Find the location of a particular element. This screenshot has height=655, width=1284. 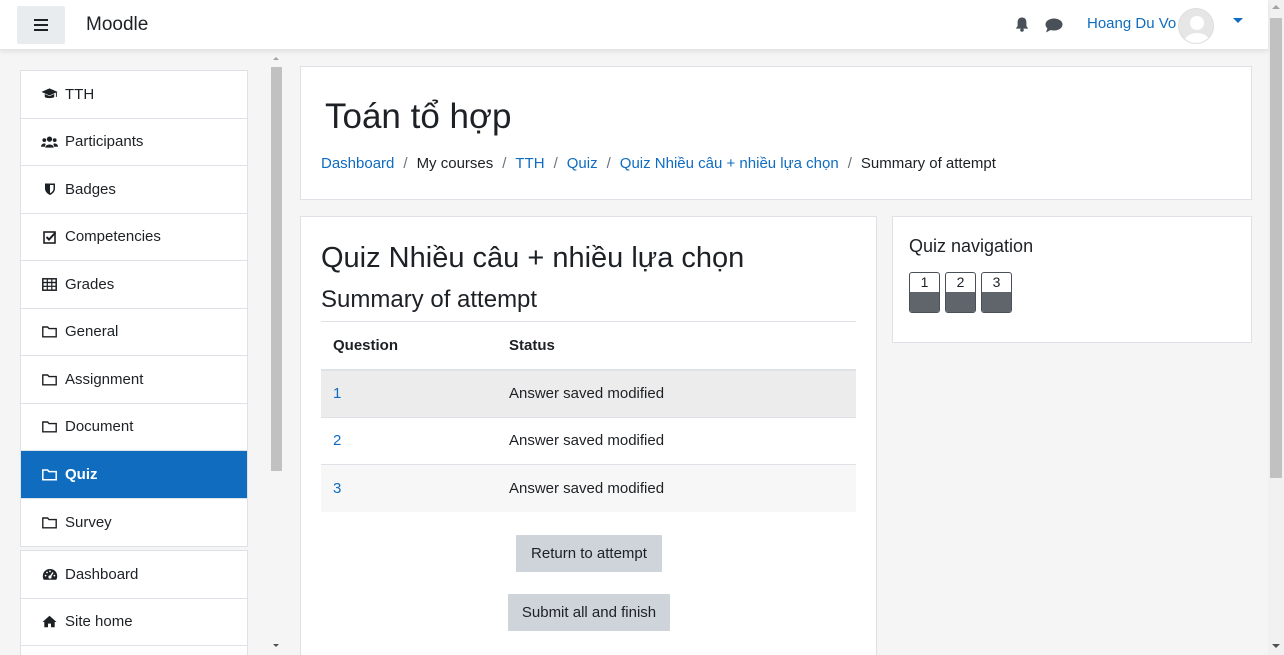

user-menu-caret-icon is located at coordinates (1238, 20).